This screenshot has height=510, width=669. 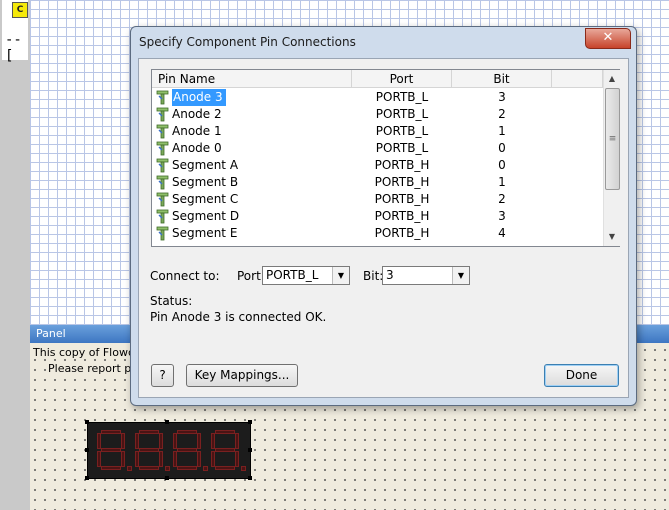 What do you see at coordinates (252, 79) in the screenshot?
I see `column-header-pin-name: Pin Name` at bounding box center [252, 79].